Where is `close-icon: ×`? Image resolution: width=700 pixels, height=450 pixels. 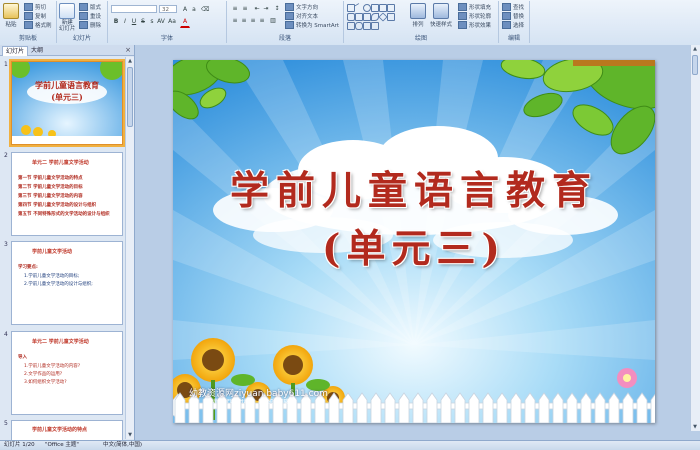 close-icon: × is located at coordinates (128, 50).